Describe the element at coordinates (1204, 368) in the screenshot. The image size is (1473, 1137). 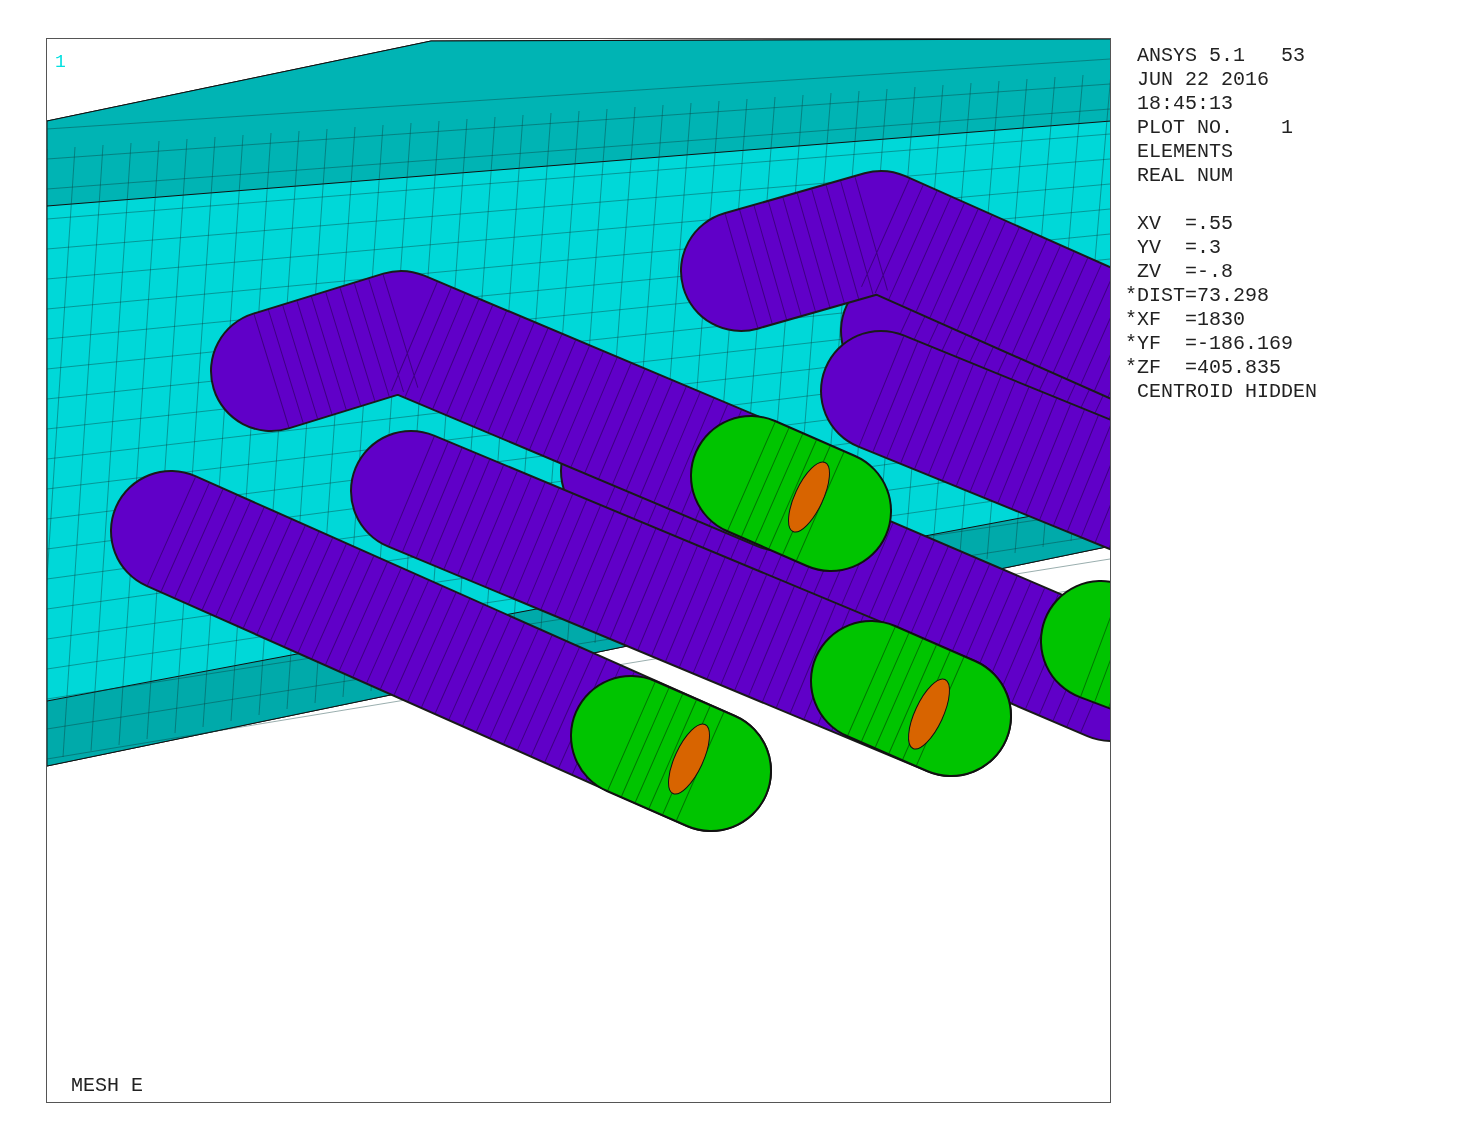
I see `legend-line: *ZF =405.835` at that location.